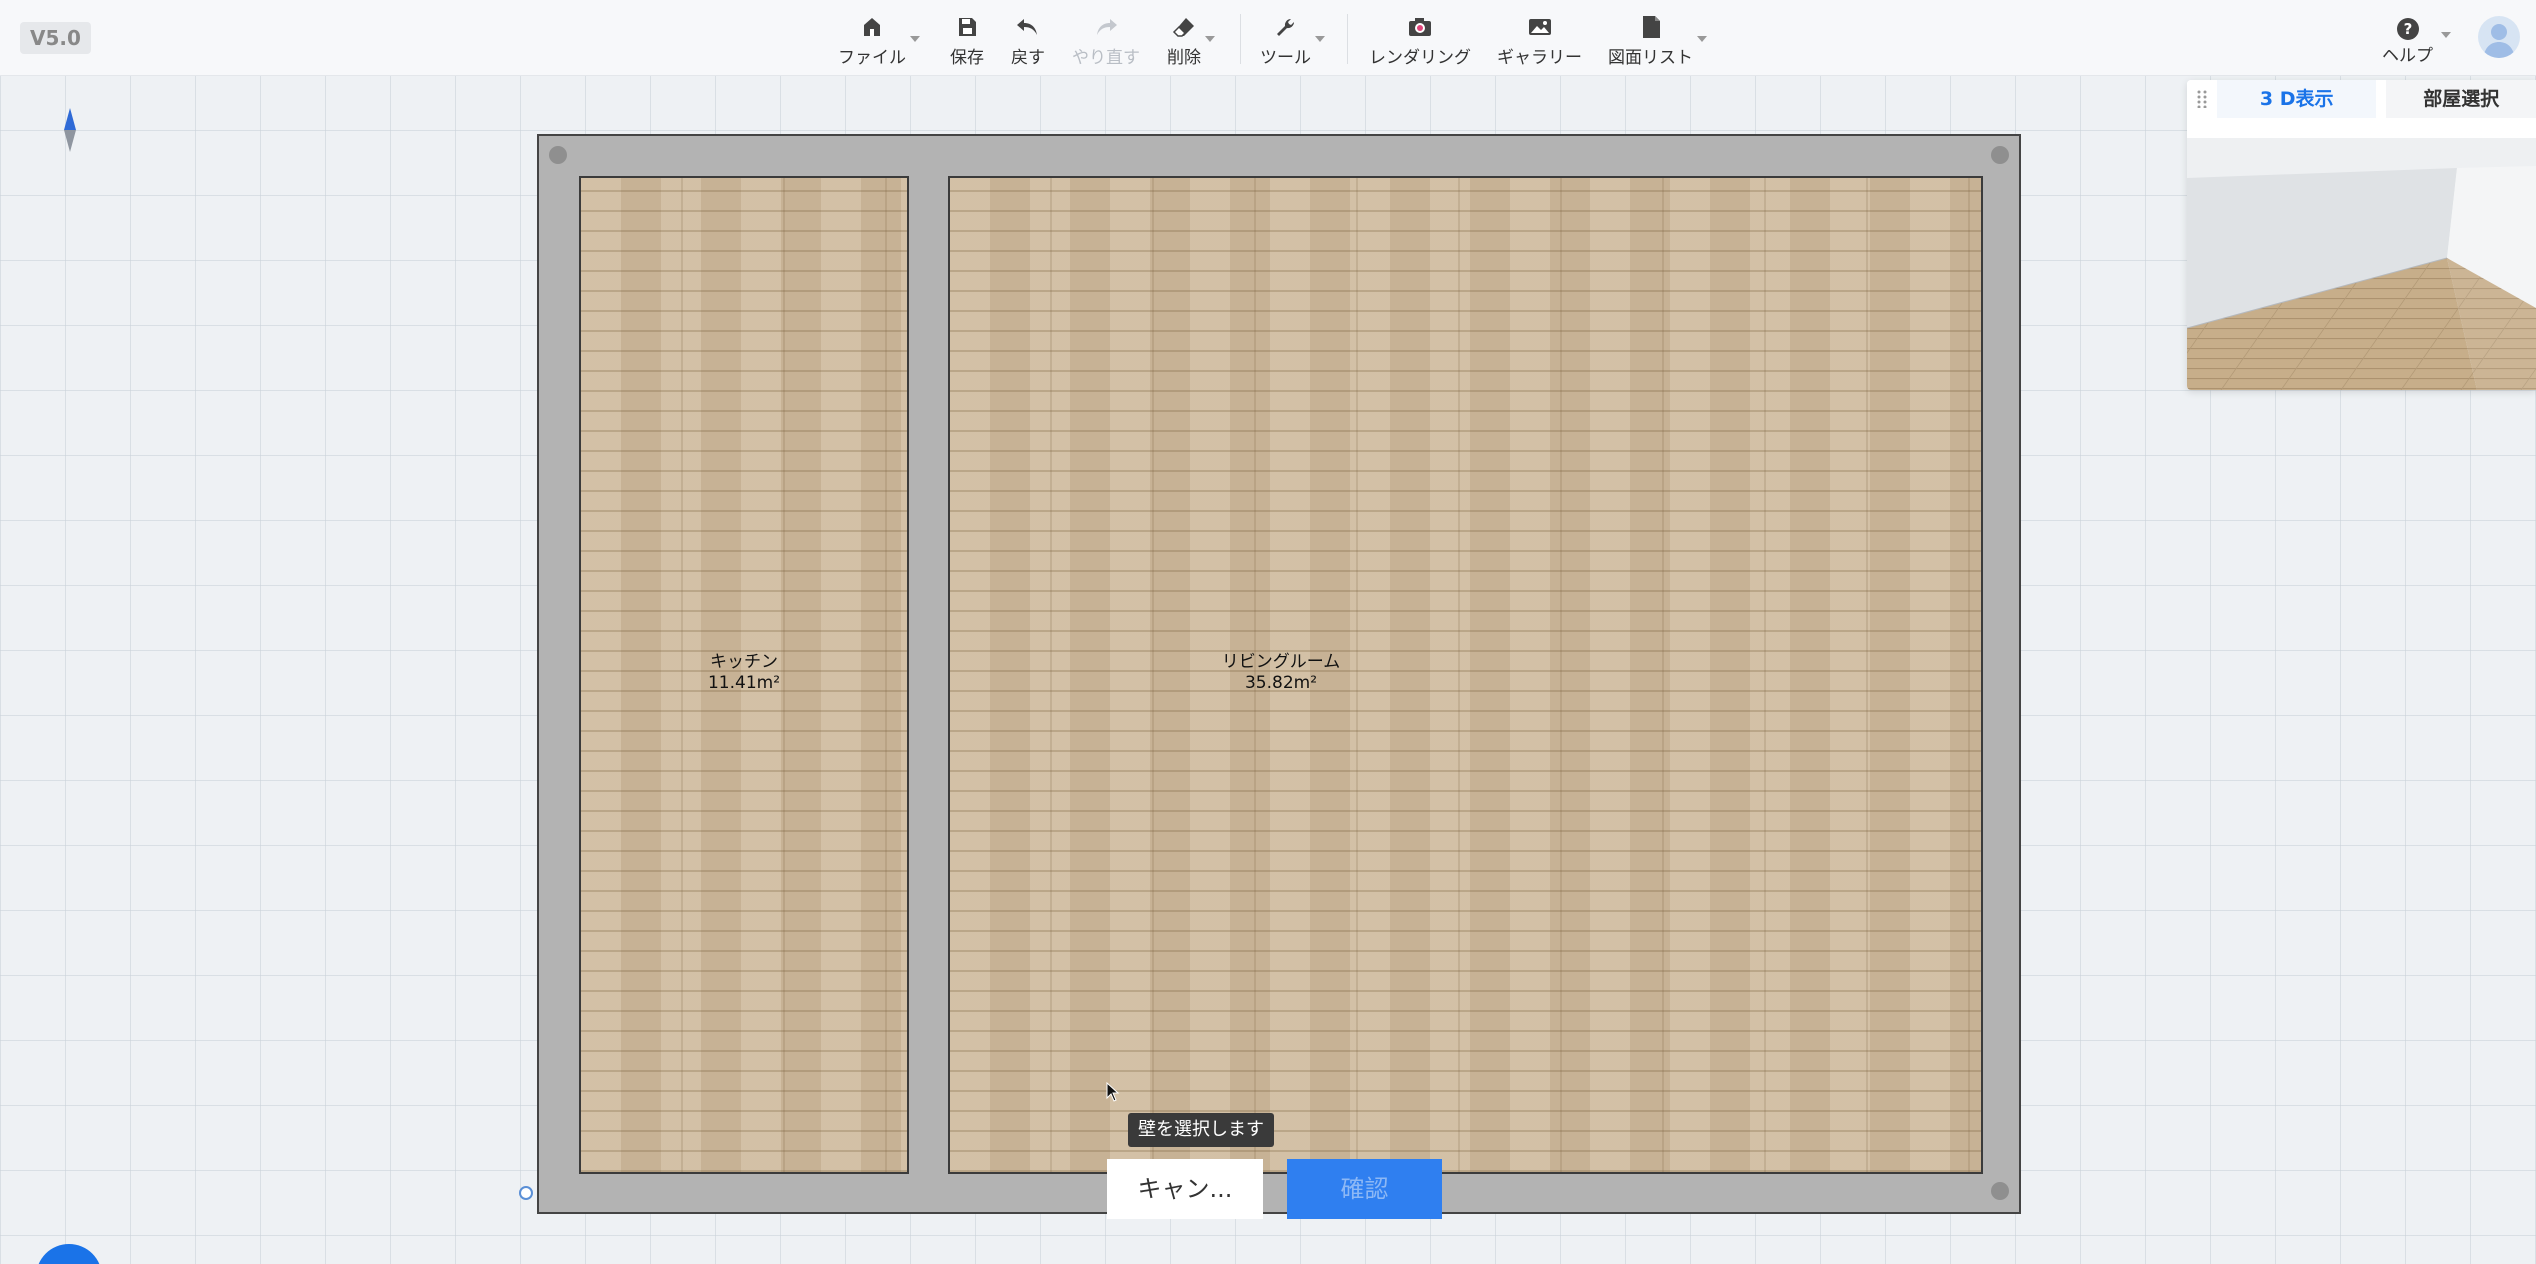 The height and width of the screenshot is (1264, 2536). I want to click on home-icon, so click(872, 27).